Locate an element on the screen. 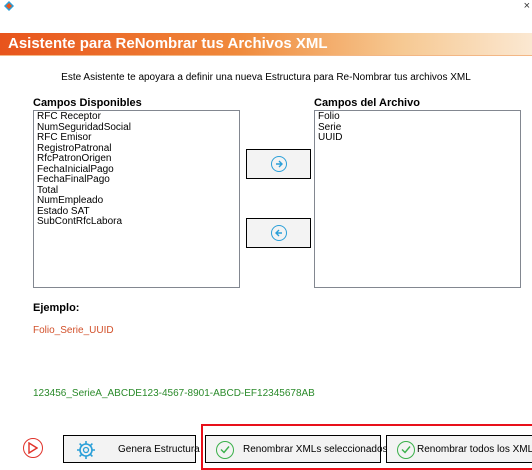 This screenshot has height=470, width=532. rename-selected-button: Renombrar XMLs seleccionados is located at coordinates (296, 449).